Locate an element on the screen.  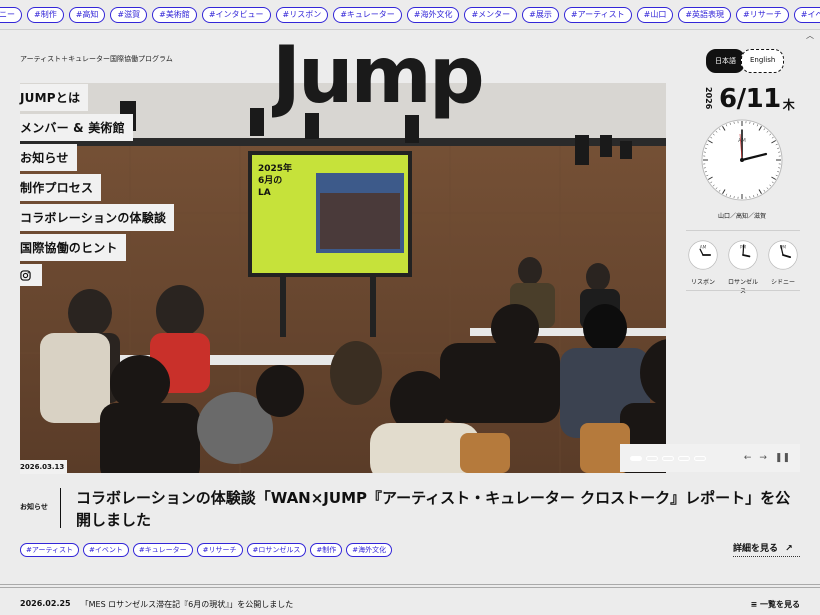
clock-divider is located at coordinates (743, 230).